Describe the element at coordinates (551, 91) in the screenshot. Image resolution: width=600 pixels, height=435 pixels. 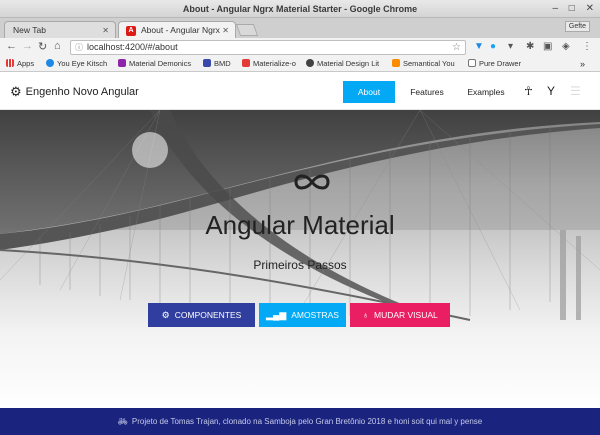
I see `cocktail-icon: Y` at that location.